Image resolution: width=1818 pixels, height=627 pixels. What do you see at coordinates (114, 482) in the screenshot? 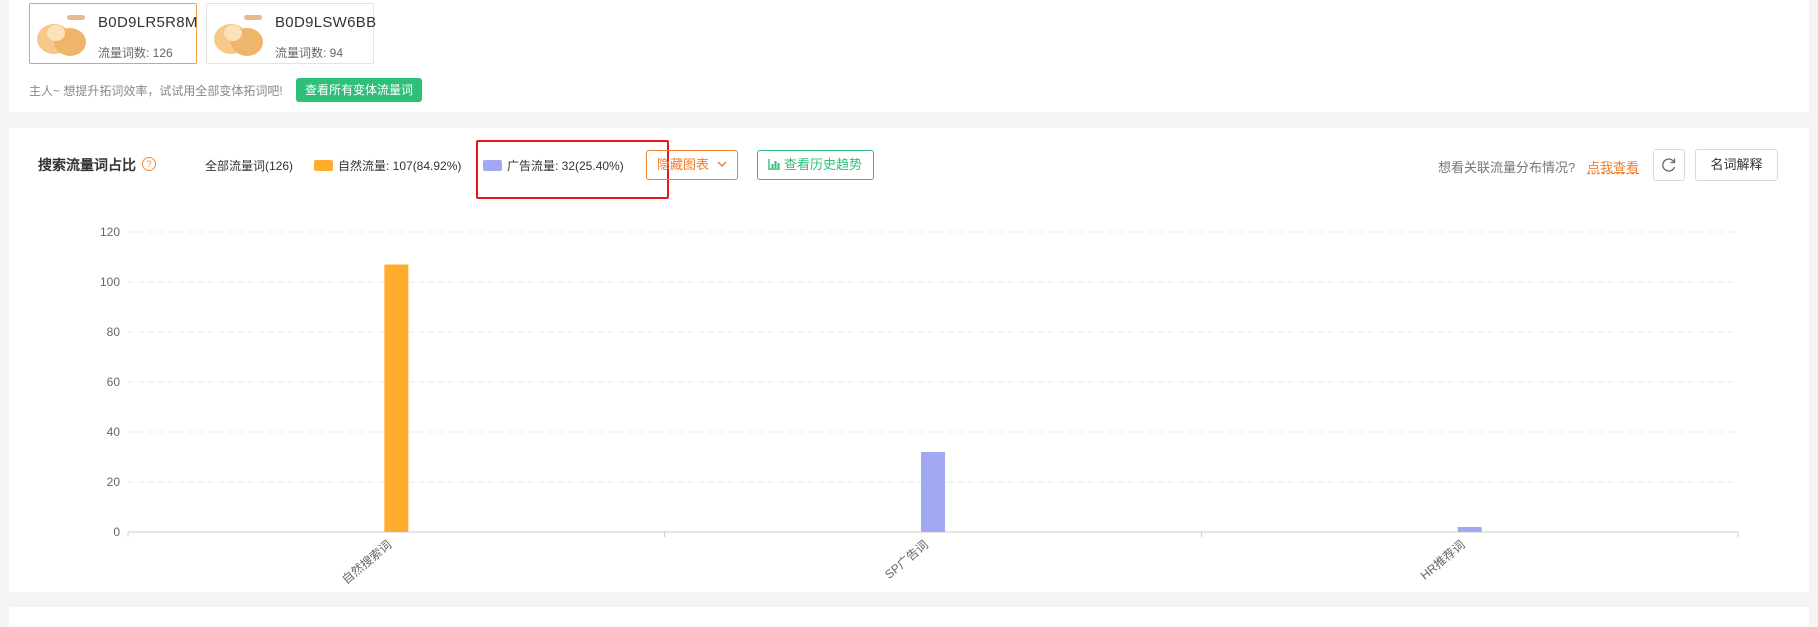
I see `y-tick-label: 20` at bounding box center [114, 482].